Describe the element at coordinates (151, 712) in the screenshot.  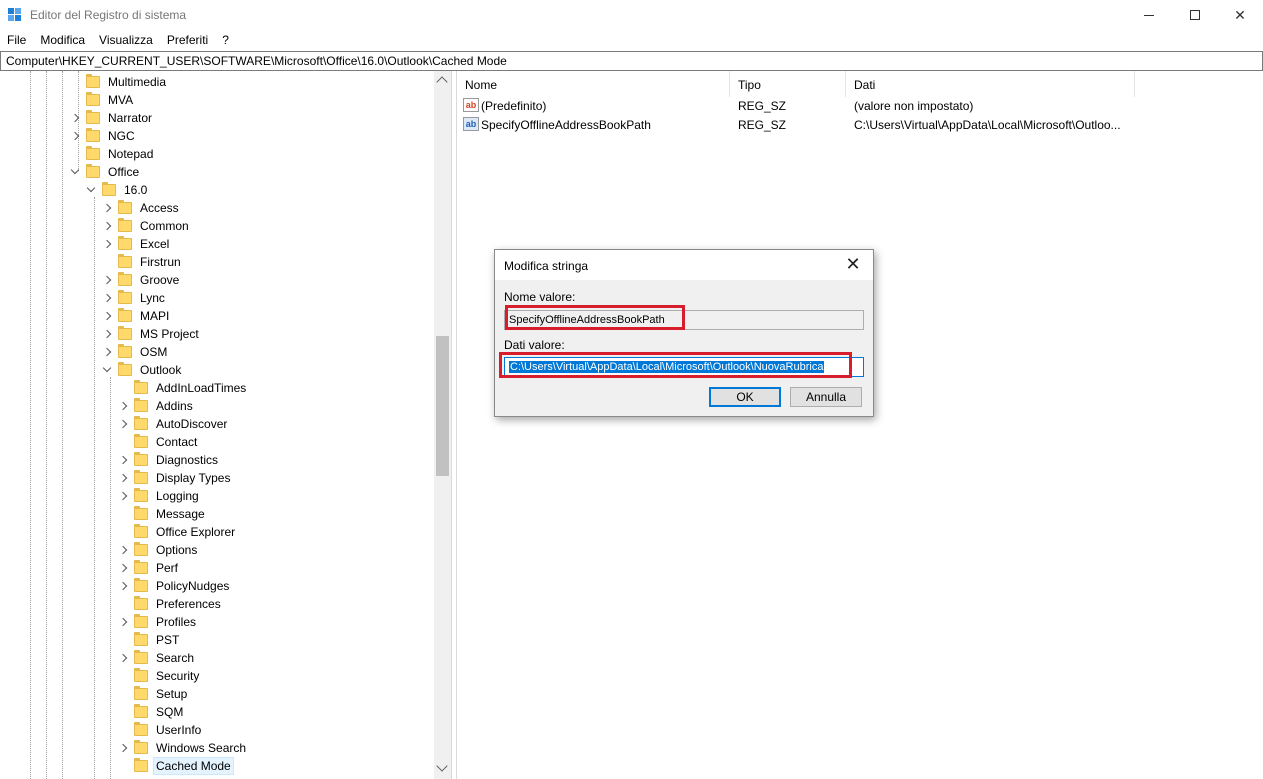
I see `tree-node-sqm: SQM` at that location.